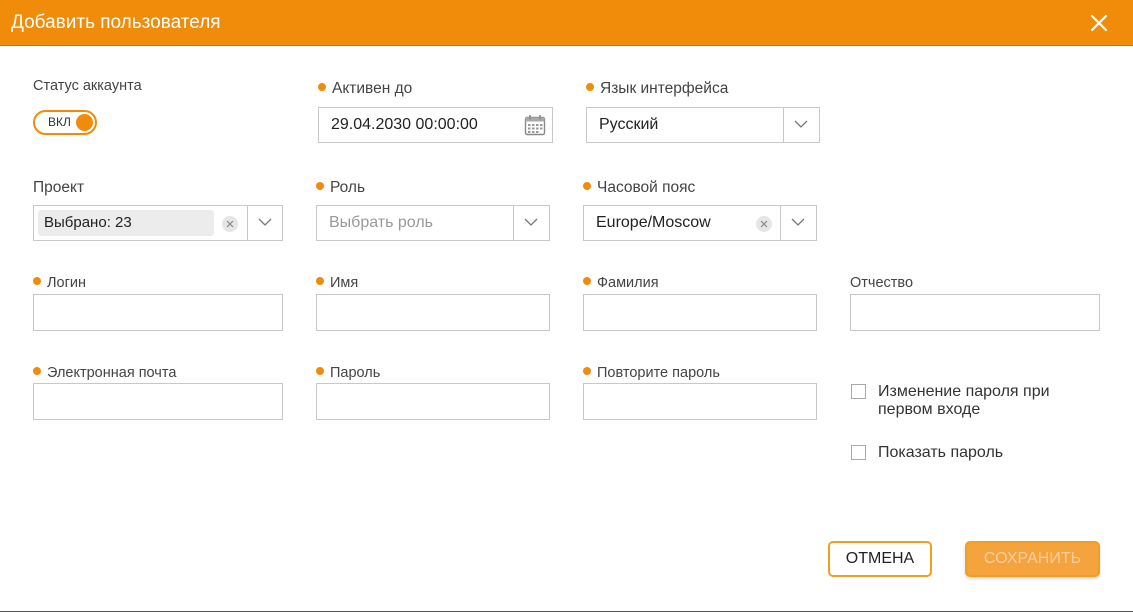 The width and height of the screenshot is (1133, 612). What do you see at coordinates (344, 283) in the screenshot?
I see `first-name-label-text: Имя` at bounding box center [344, 283].